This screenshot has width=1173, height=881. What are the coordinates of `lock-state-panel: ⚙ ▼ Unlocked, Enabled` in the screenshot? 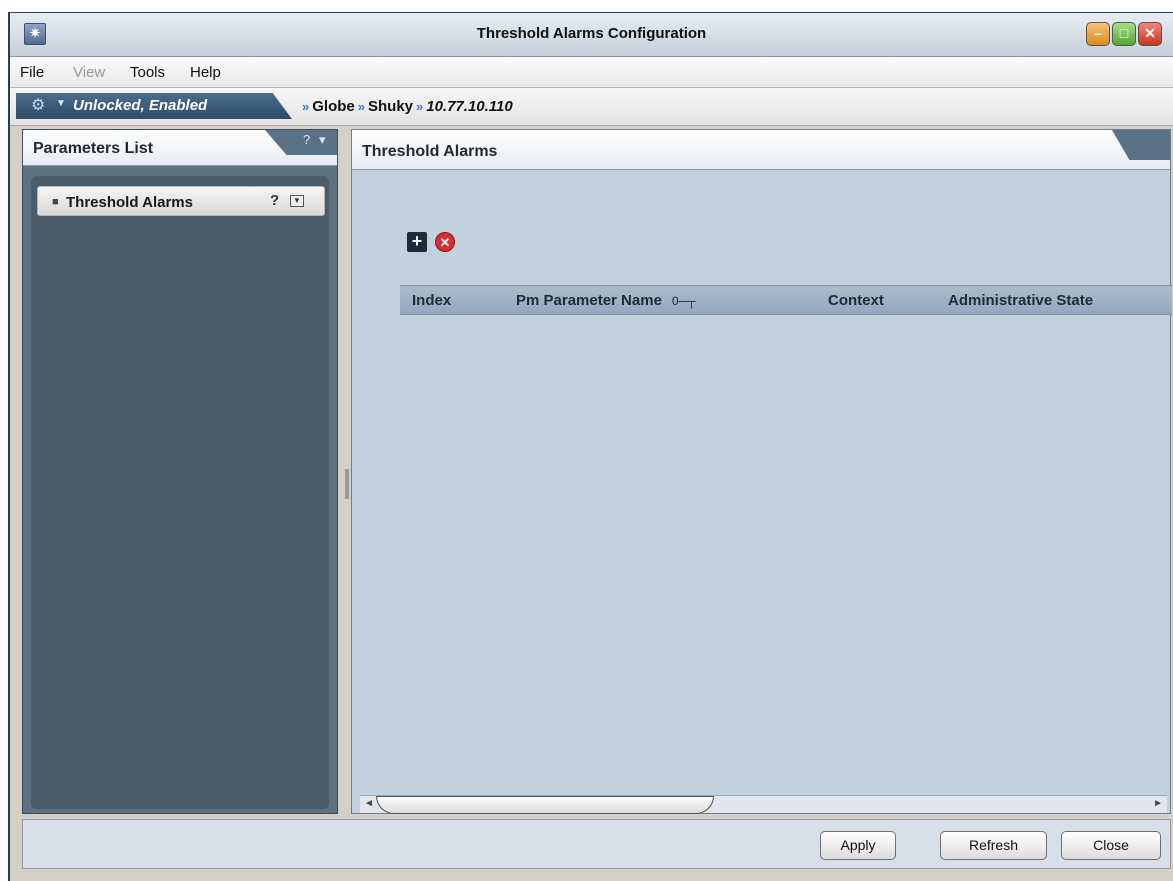 It's located at (154, 106).